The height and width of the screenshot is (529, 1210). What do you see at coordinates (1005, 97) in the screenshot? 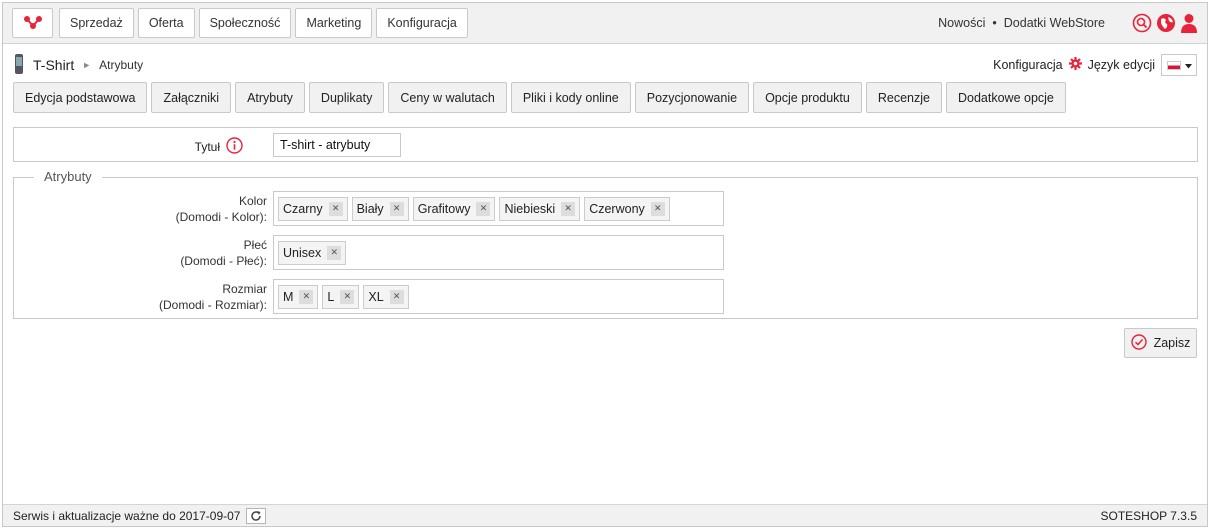
I see `tab-dodatkowe-opcje: Dodatkowe opcje` at bounding box center [1005, 97].